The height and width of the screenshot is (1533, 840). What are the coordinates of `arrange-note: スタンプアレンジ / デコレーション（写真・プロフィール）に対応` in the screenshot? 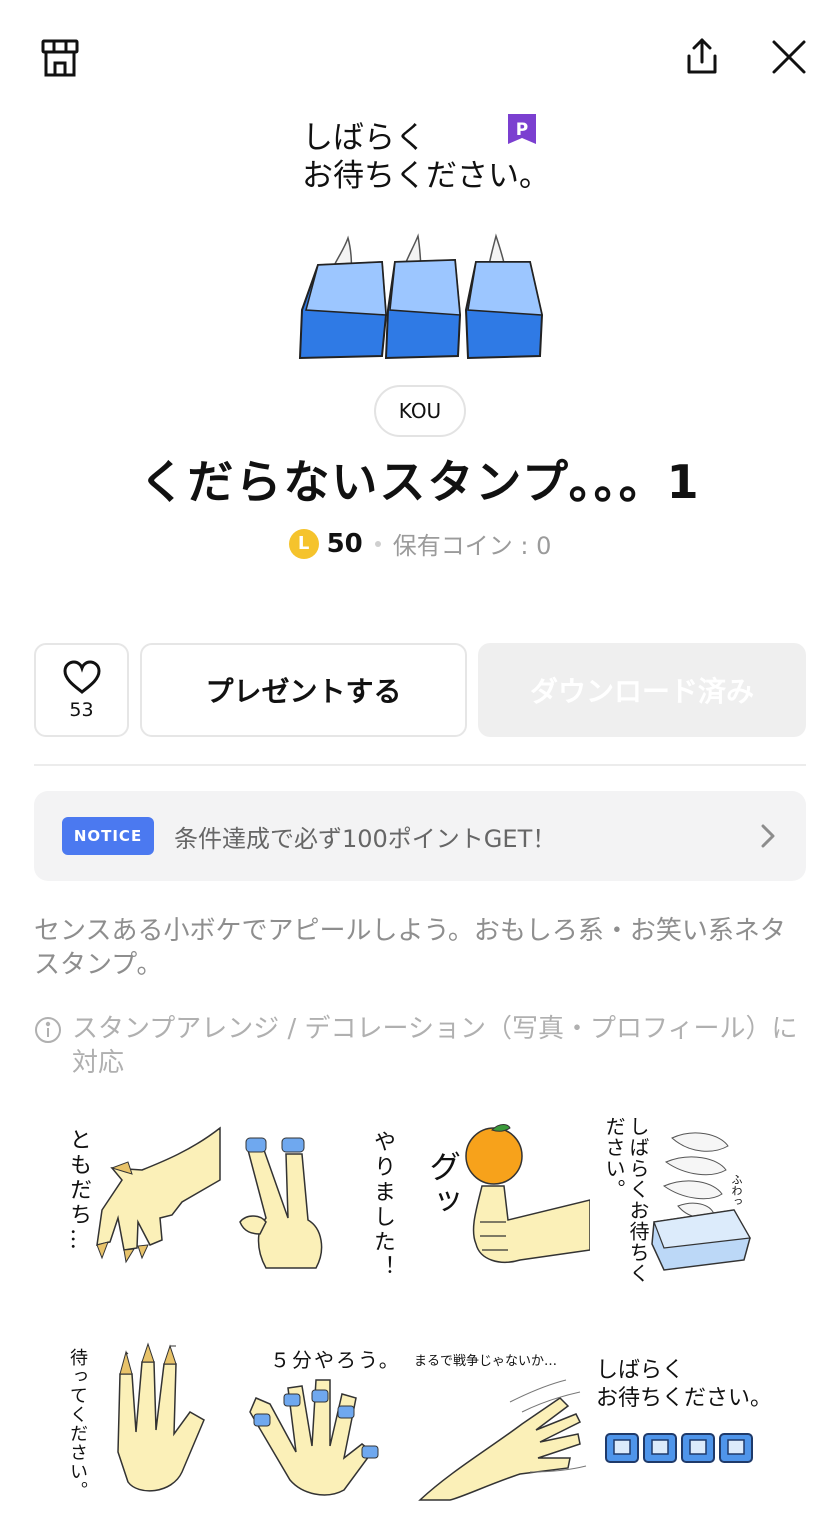 It's located at (420, 1046).